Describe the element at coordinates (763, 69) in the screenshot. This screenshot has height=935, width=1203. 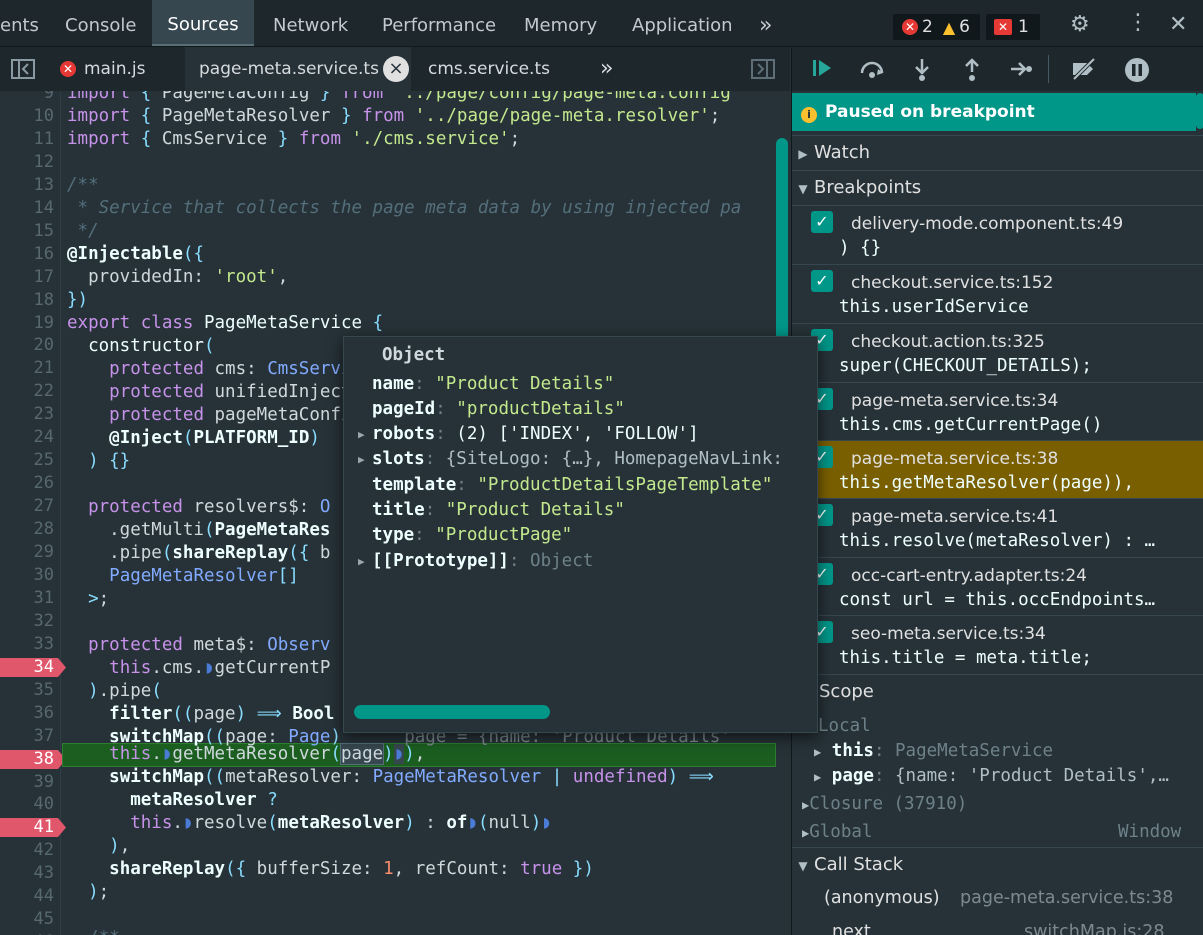
I see `toggle-debugger-icon` at that location.